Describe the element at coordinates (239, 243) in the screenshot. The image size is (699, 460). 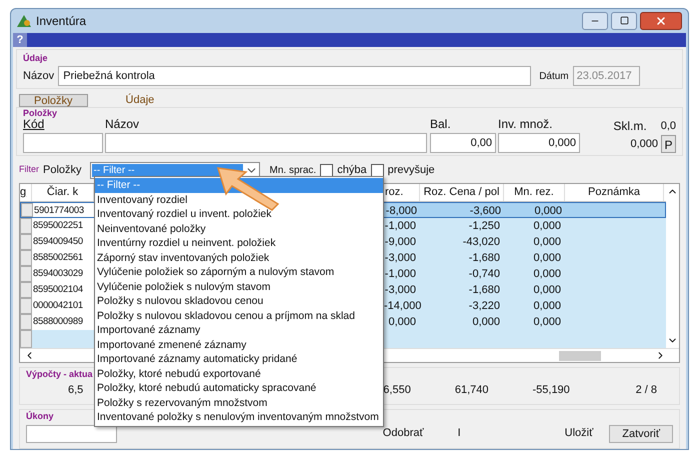
I see `dropdown-option: Inventúrny rozdiel u neinvent. položiek` at that location.